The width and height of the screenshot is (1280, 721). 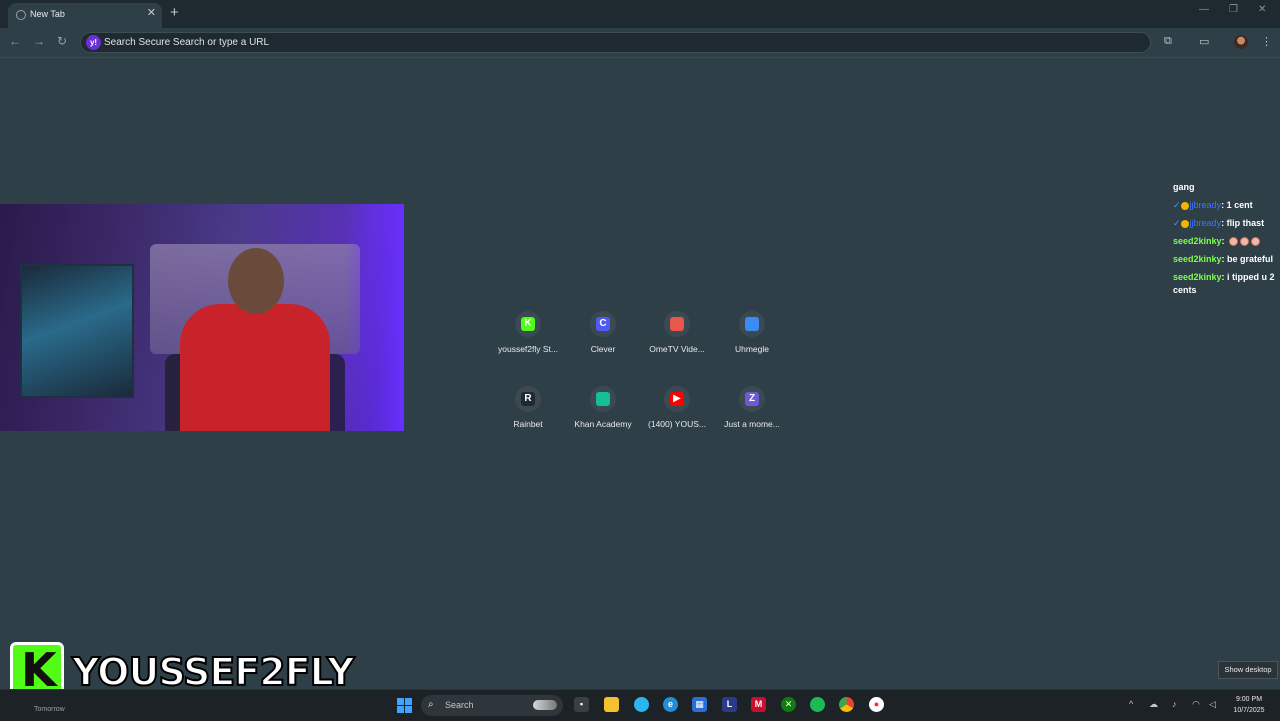 I want to click on reload-icon: ↻, so click(x=62, y=41).